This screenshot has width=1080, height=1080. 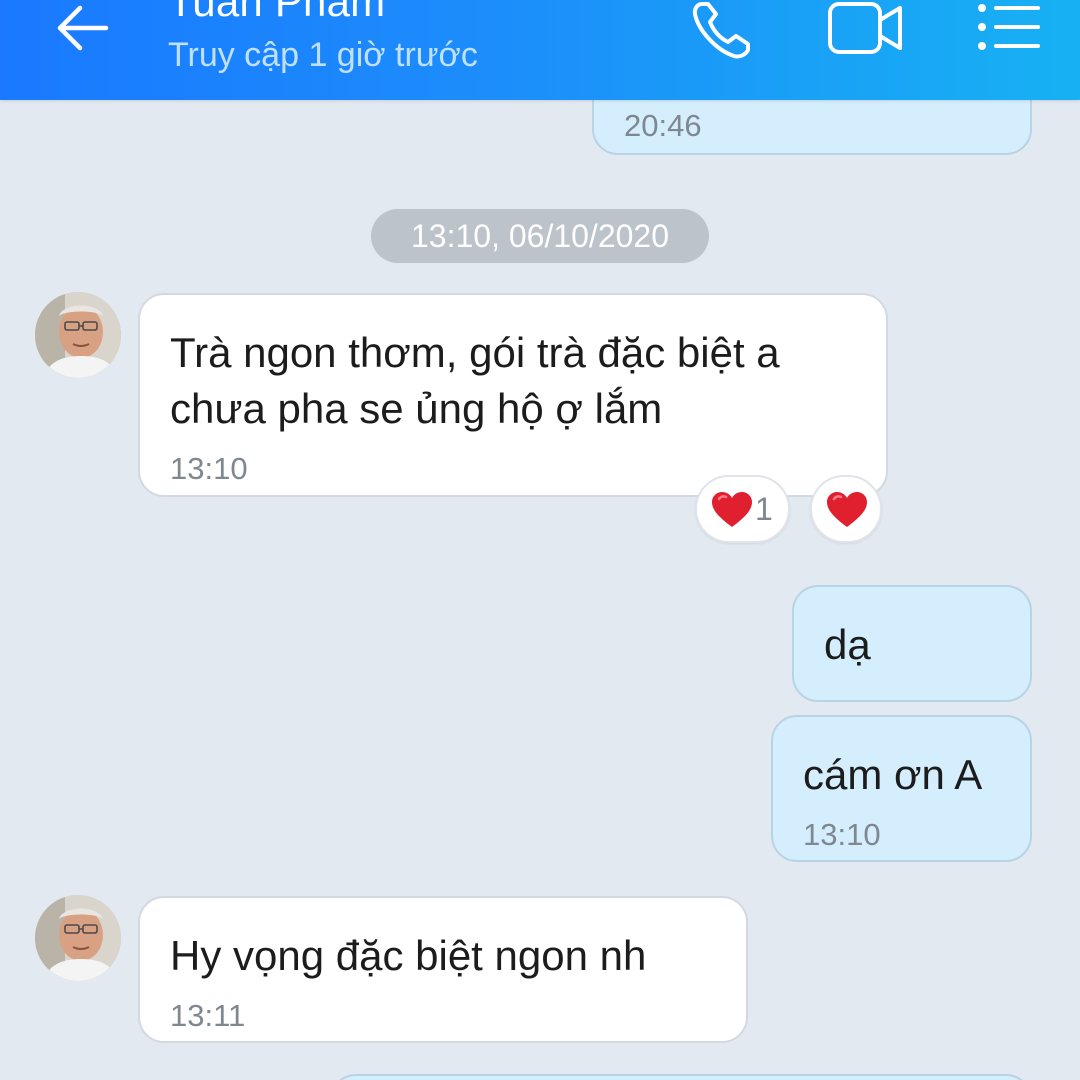 I want to click on message-bubble-outgoing: dạ, so click(x=912, y=643).